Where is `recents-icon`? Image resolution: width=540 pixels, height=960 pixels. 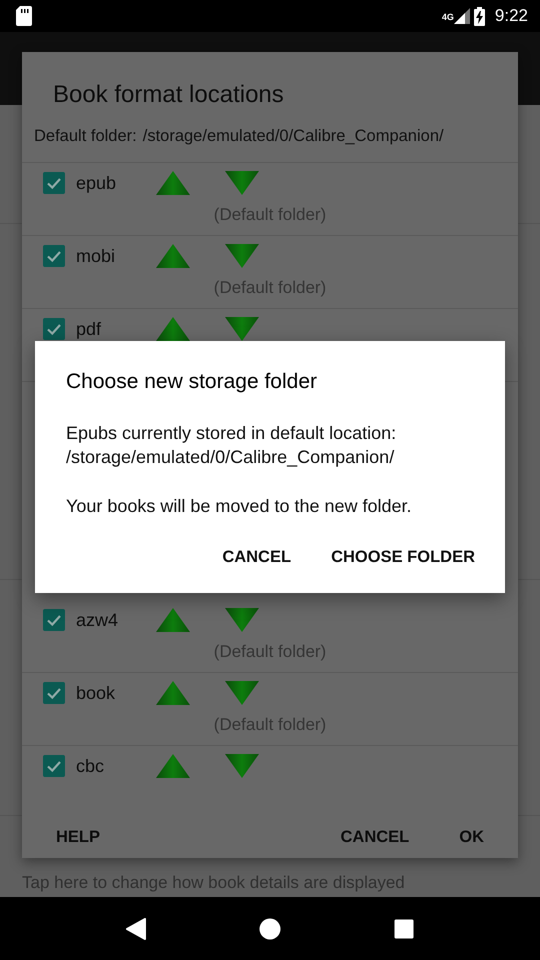 recents-icon is located at coordinates (404, 928).